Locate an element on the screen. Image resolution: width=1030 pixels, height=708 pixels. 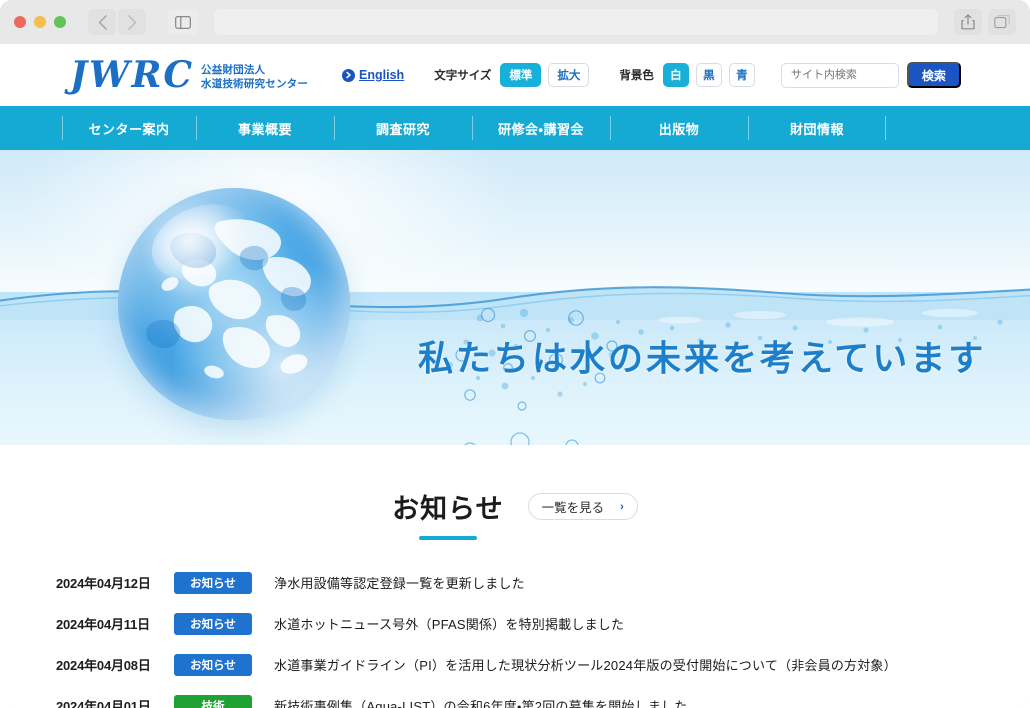
nav-item-center-guide: センター案内 is located at coordinates (129, 128).